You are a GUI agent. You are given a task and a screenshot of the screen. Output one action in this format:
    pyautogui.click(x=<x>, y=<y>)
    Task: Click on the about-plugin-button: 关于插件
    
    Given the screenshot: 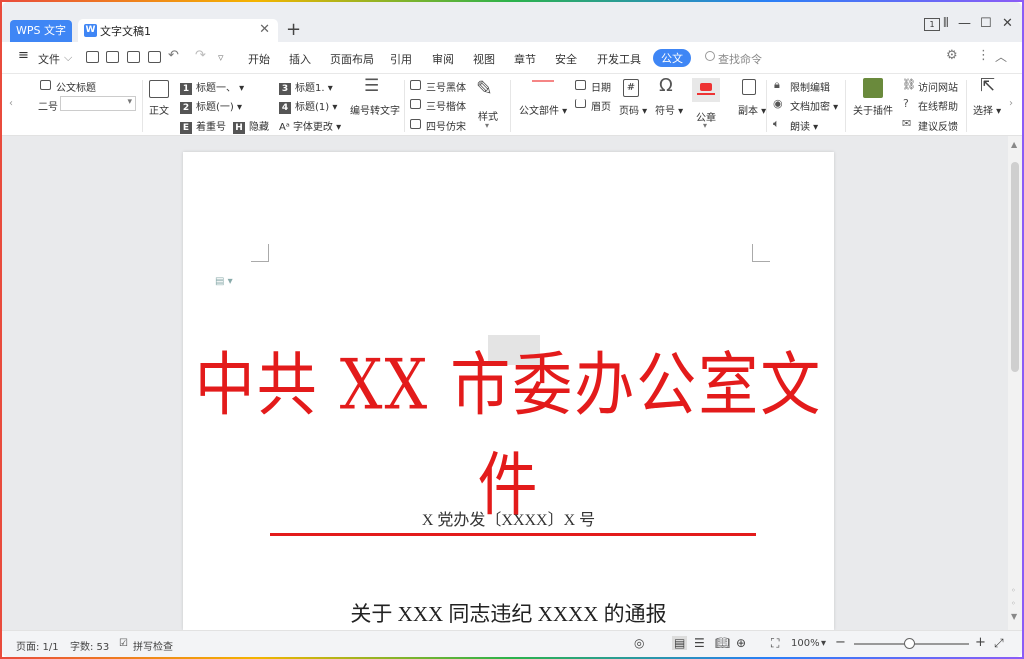 What is the action you would take?
    pyautogui.click(x=873, y=109)
    